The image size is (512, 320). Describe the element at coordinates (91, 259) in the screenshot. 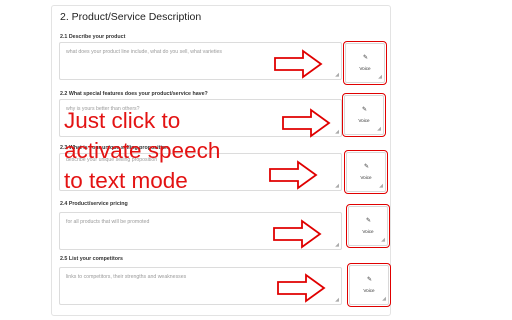

I see `question-label-5: 2.5 List your competitors` at that location.